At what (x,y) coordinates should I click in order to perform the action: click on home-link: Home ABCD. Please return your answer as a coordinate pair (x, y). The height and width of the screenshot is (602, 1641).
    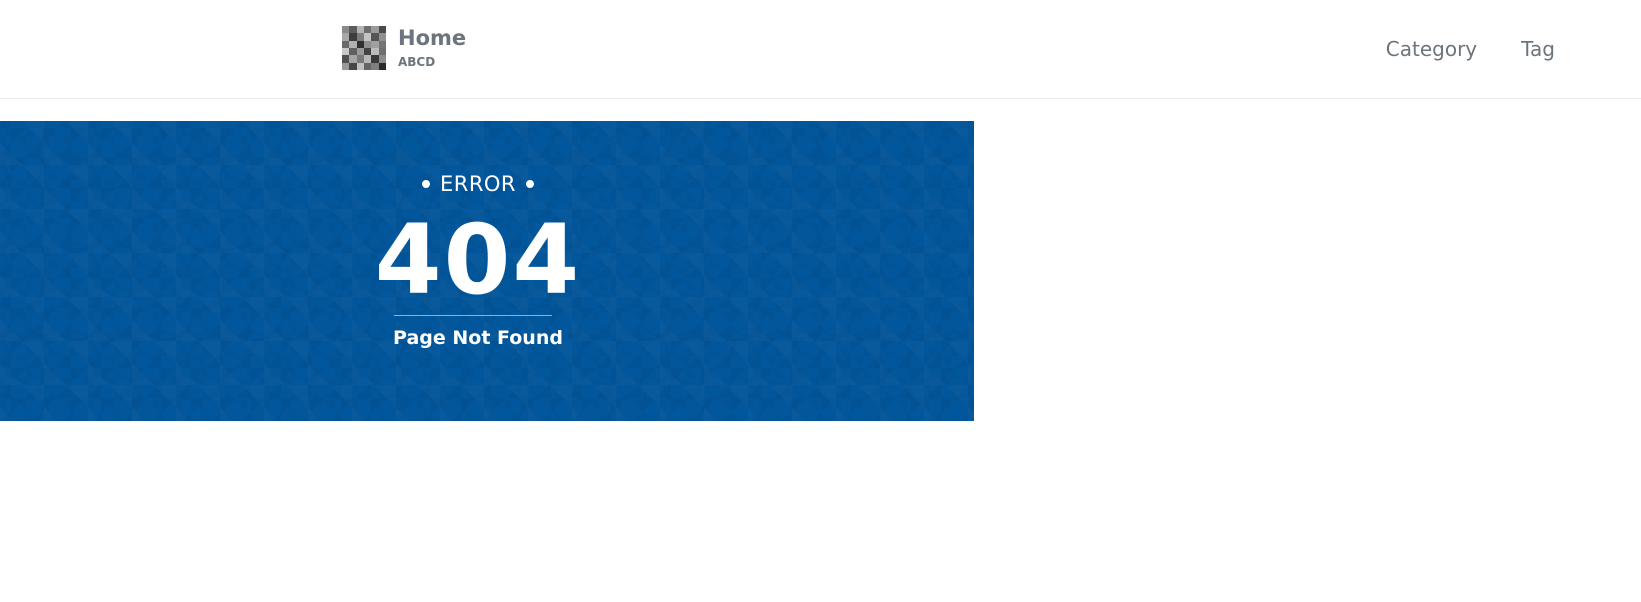
    Looking at the image, I should click on (404, 49).